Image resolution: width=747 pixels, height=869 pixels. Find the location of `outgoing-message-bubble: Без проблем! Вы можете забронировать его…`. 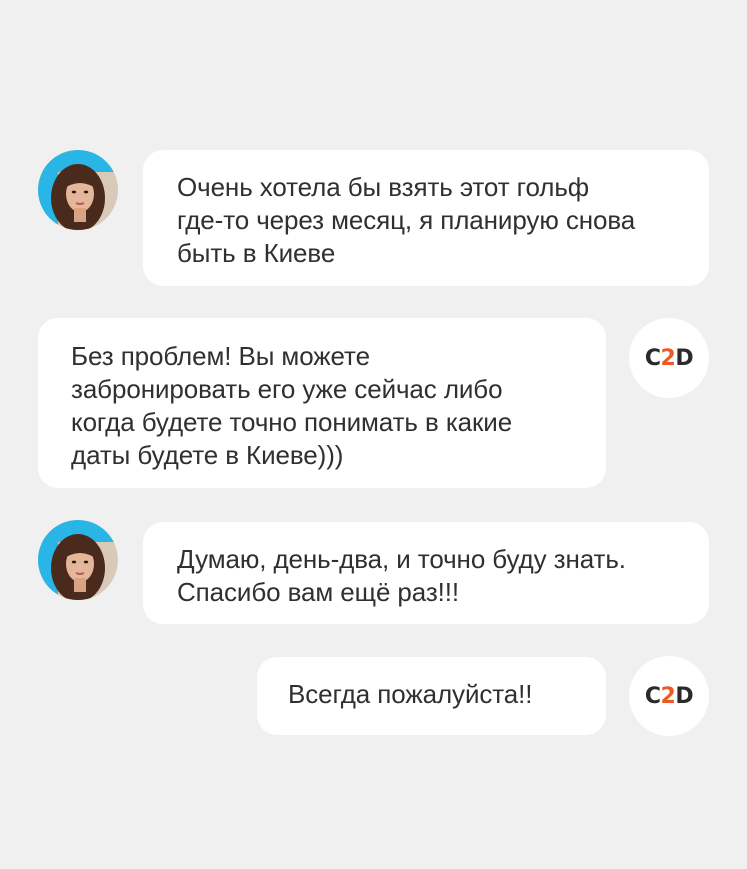

outgoing-message-bubble: Без проблем! Вы можете забронировать его… is located at coordinates (322, 403).